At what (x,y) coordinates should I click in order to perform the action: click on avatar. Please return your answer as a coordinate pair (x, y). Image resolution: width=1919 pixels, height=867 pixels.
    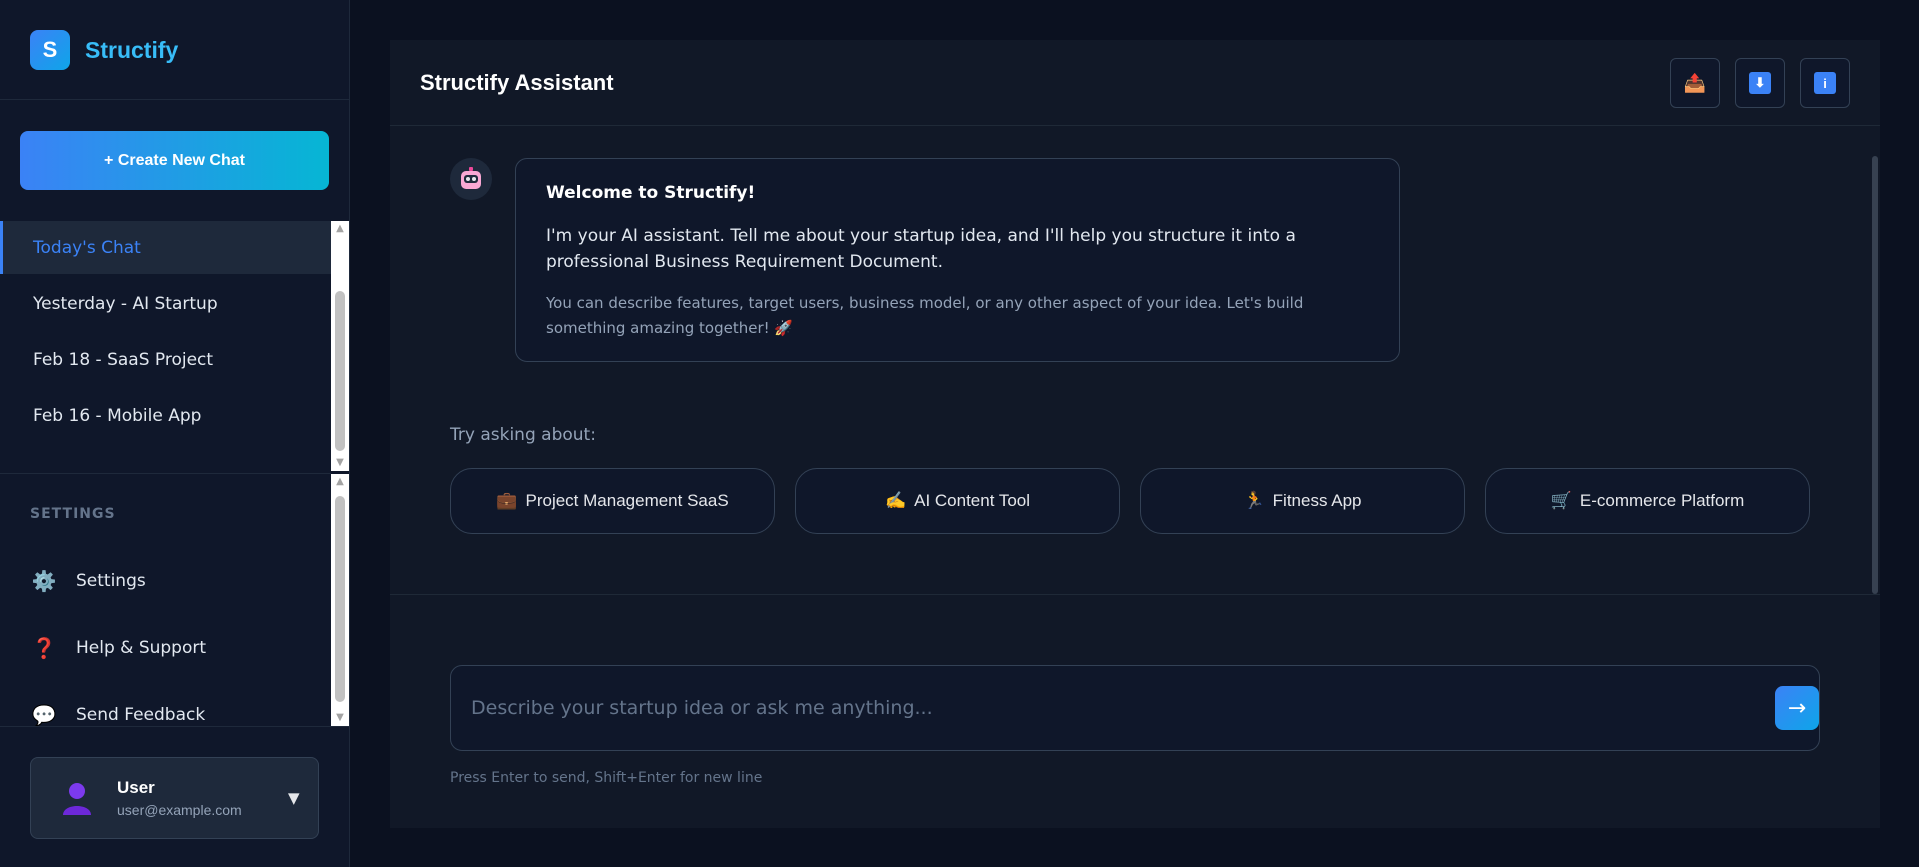
    Looking at the image, I should click on (77, 798).